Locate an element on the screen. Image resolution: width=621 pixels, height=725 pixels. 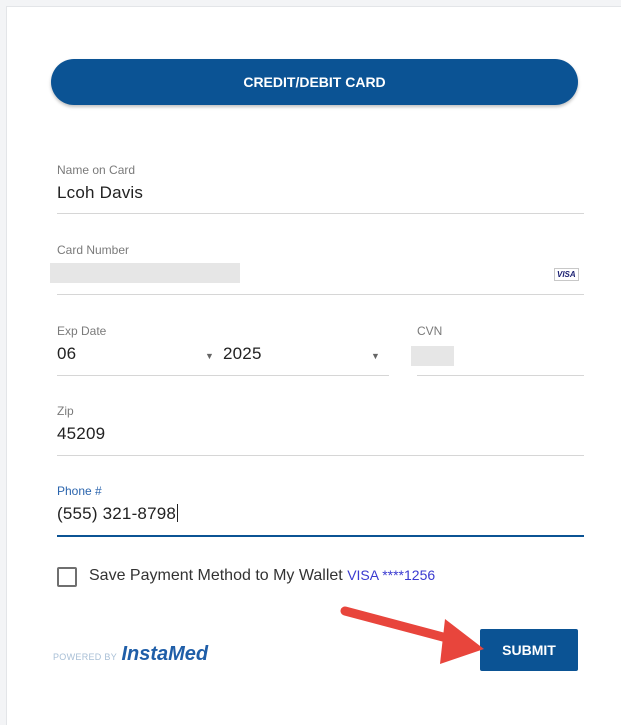
save-to-wallet-checkbox is located at coordinates (67, 577).